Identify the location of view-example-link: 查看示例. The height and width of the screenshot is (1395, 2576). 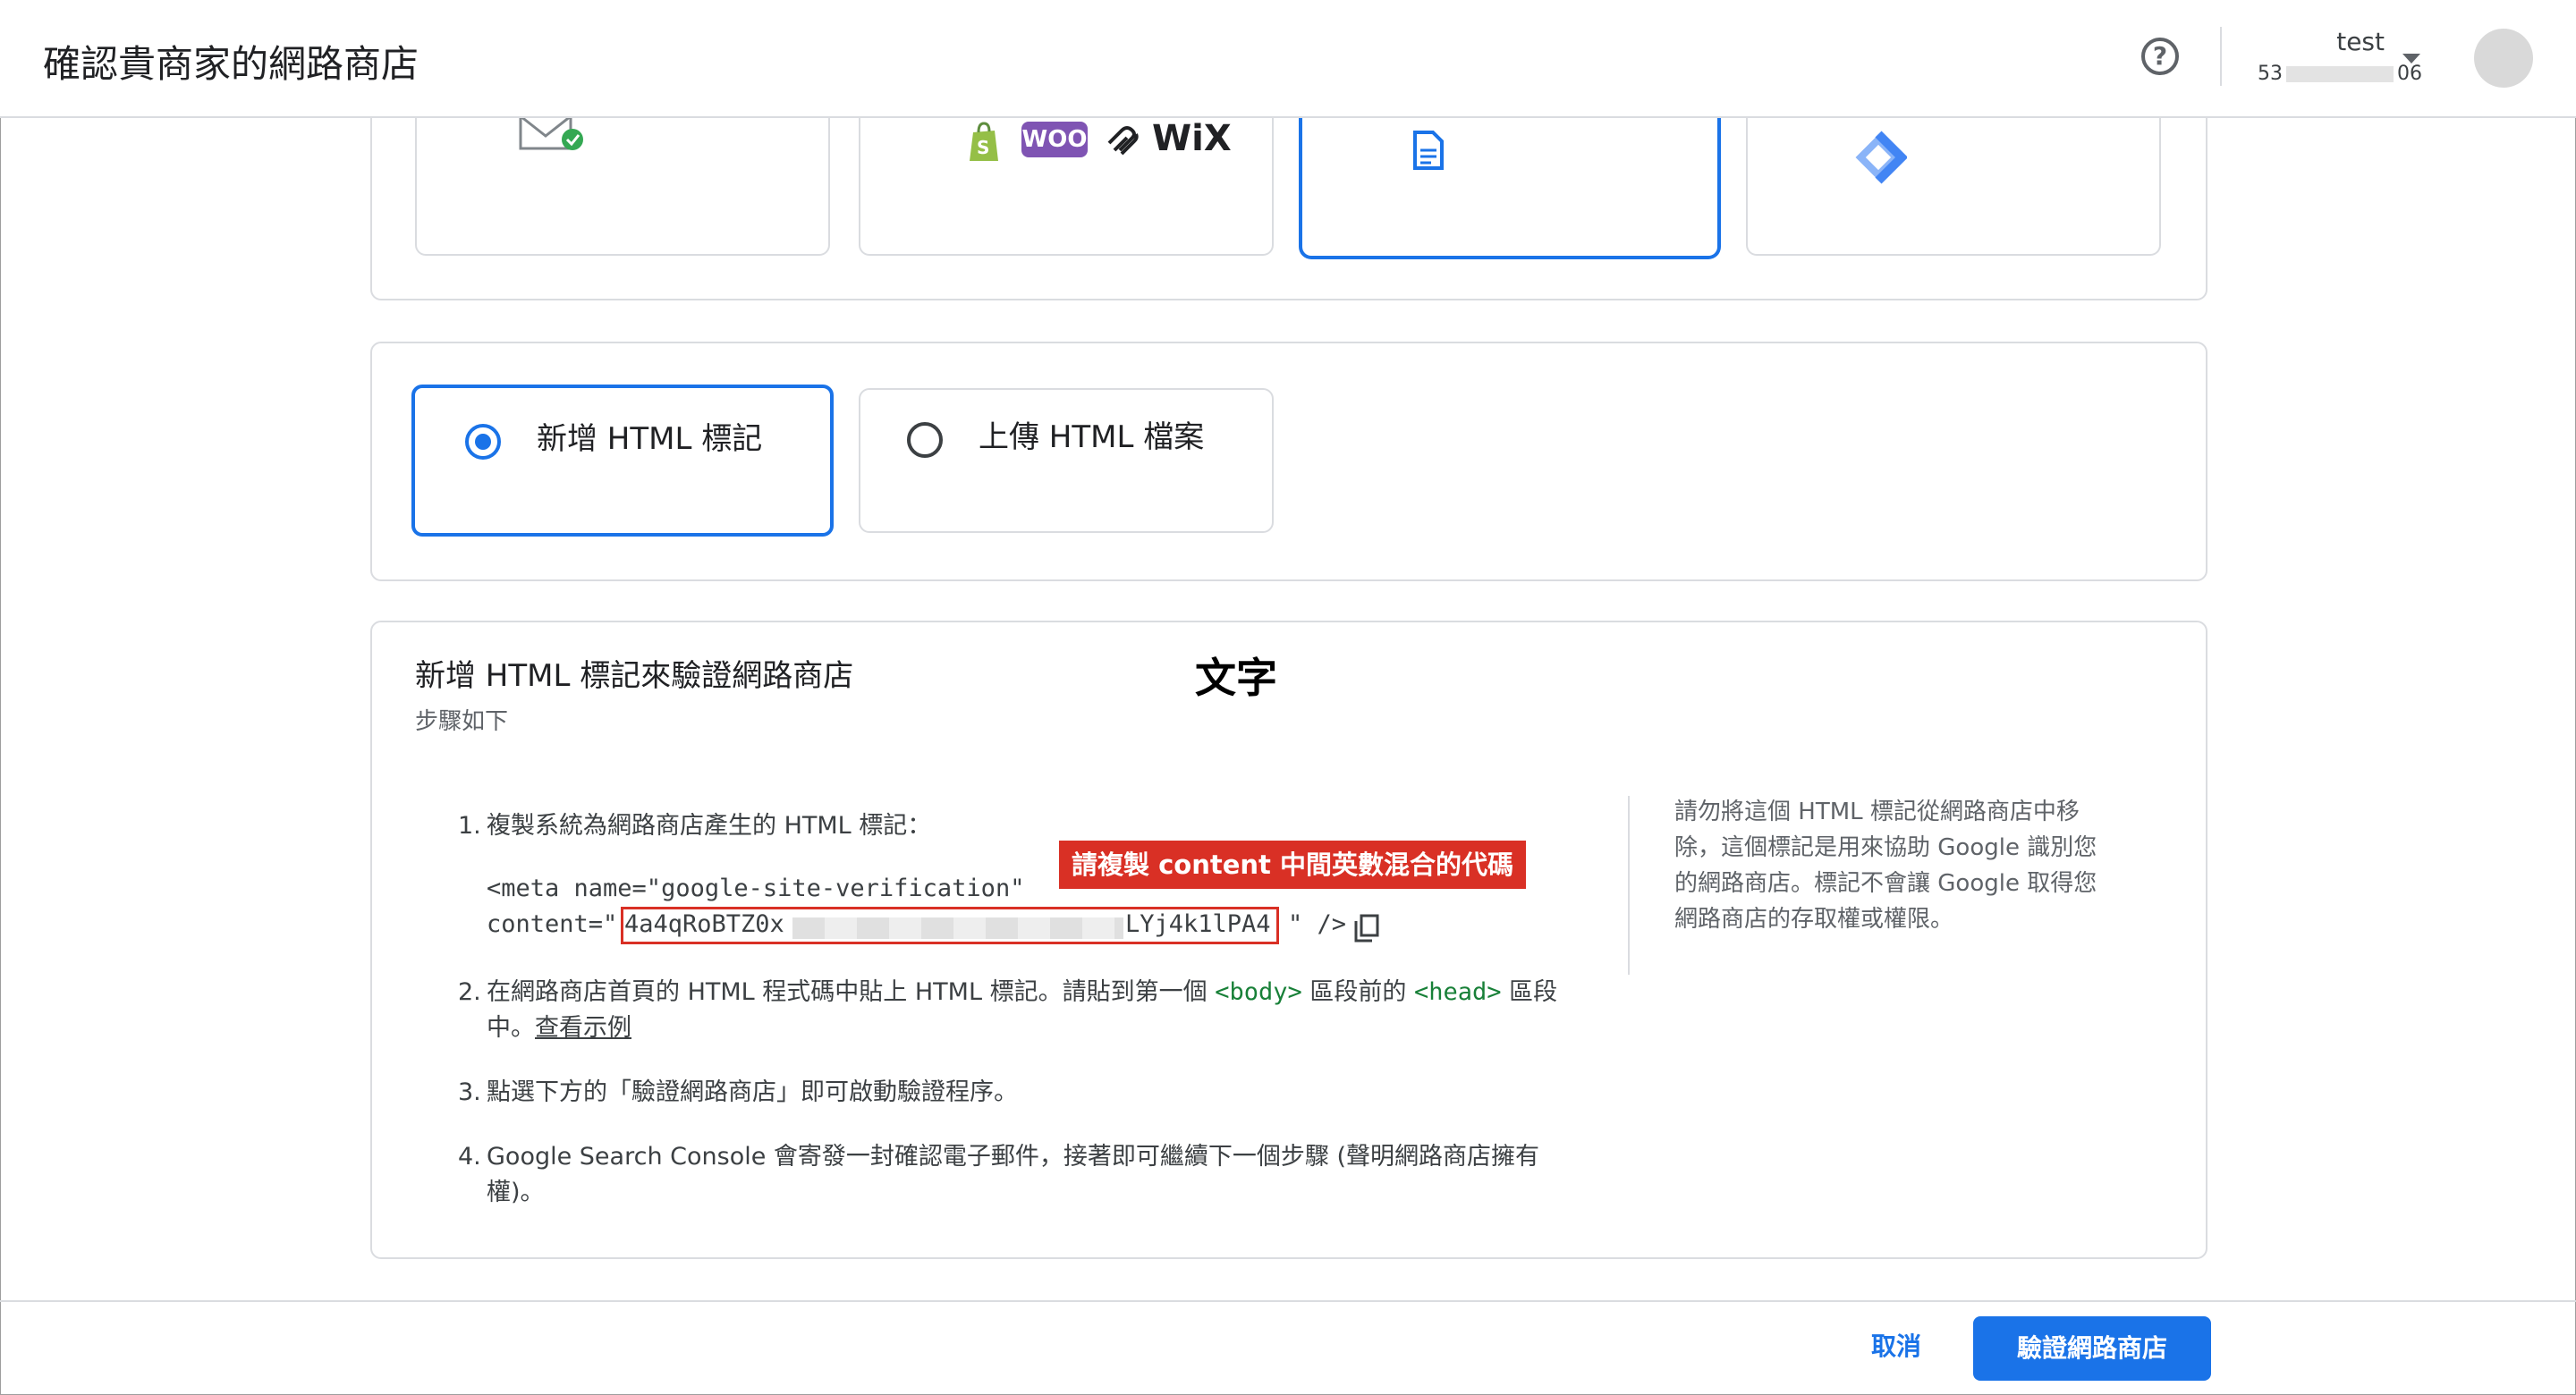
(583, 1028).